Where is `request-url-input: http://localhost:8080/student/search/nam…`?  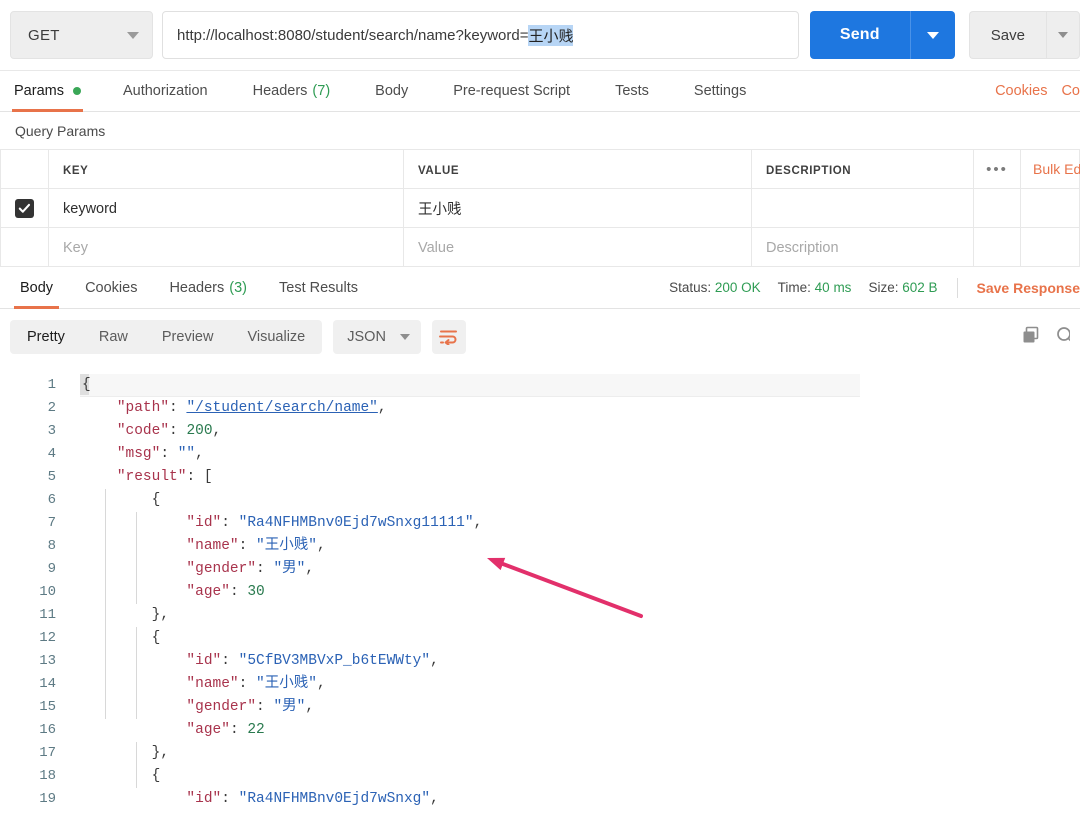 request-url-input: http://localhost:8080/student/search/nam… is located at coordinates (480, 35).